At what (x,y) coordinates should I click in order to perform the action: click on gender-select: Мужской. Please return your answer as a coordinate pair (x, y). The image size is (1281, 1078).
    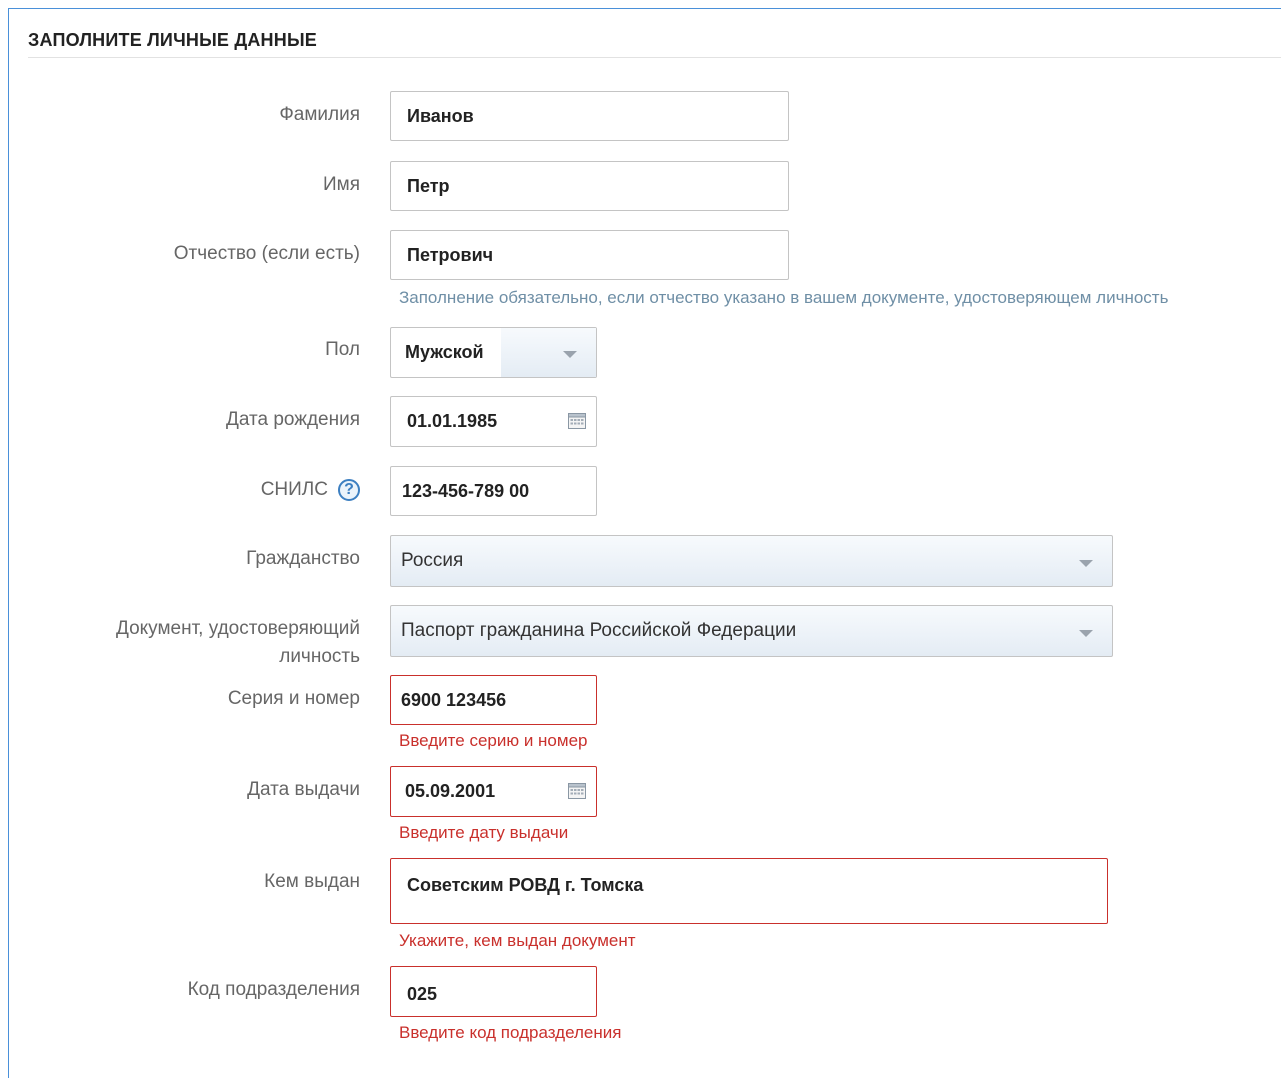
    Looking at the image, I should click on (493, 352).